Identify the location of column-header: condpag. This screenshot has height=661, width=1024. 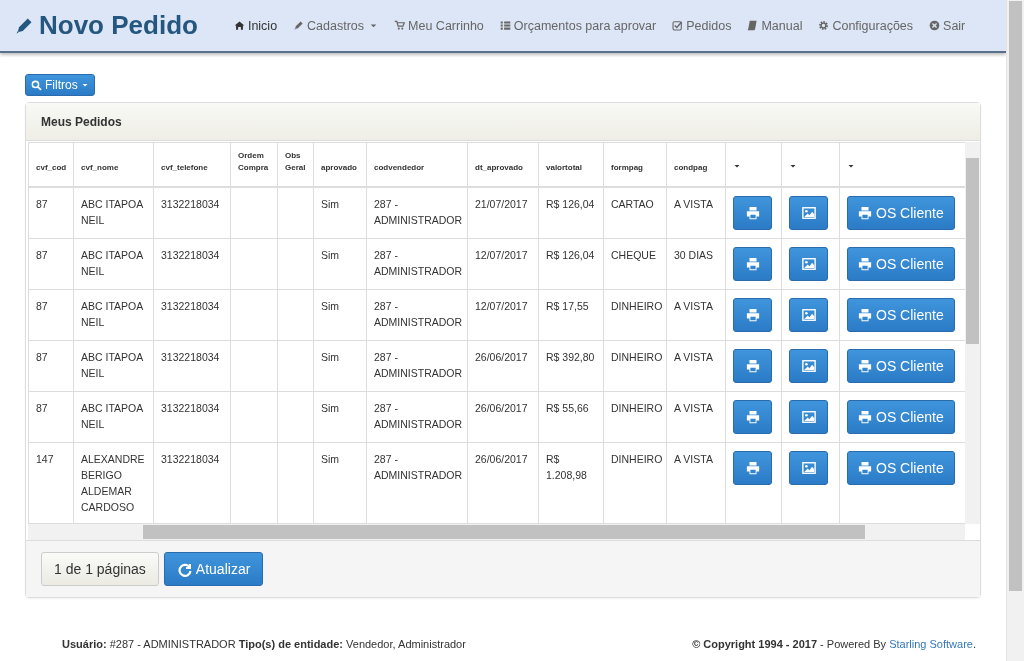
(696, 168).